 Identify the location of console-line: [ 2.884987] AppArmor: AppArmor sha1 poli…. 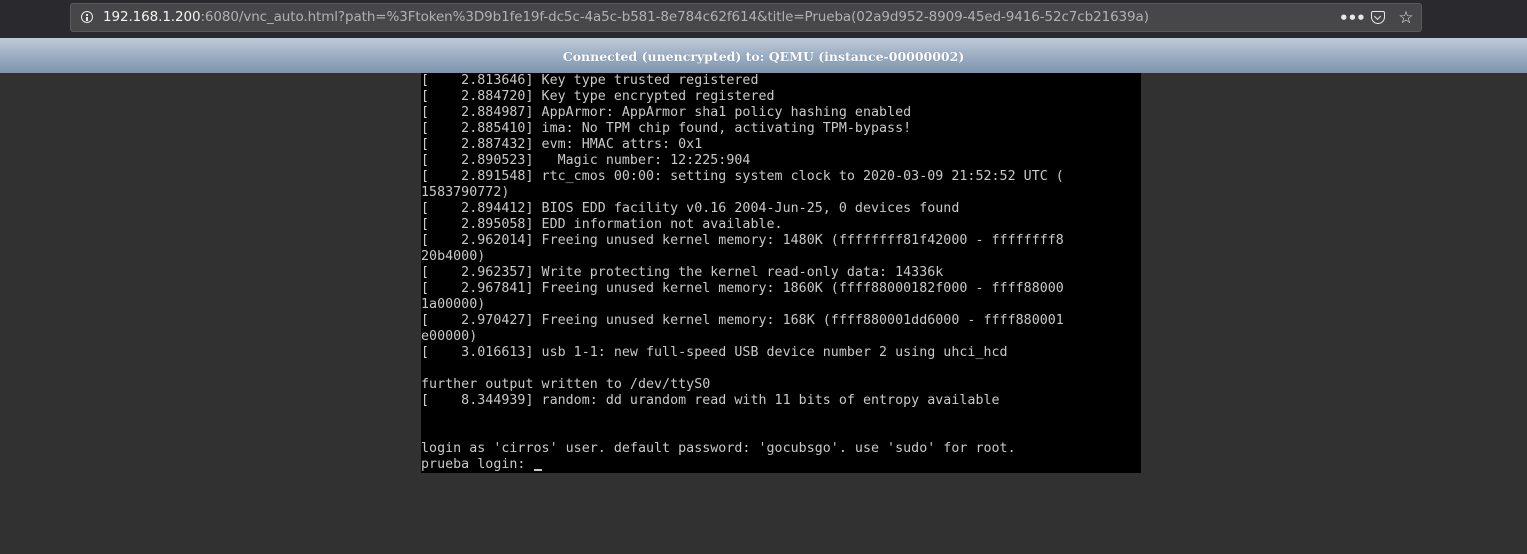
(666, 112).